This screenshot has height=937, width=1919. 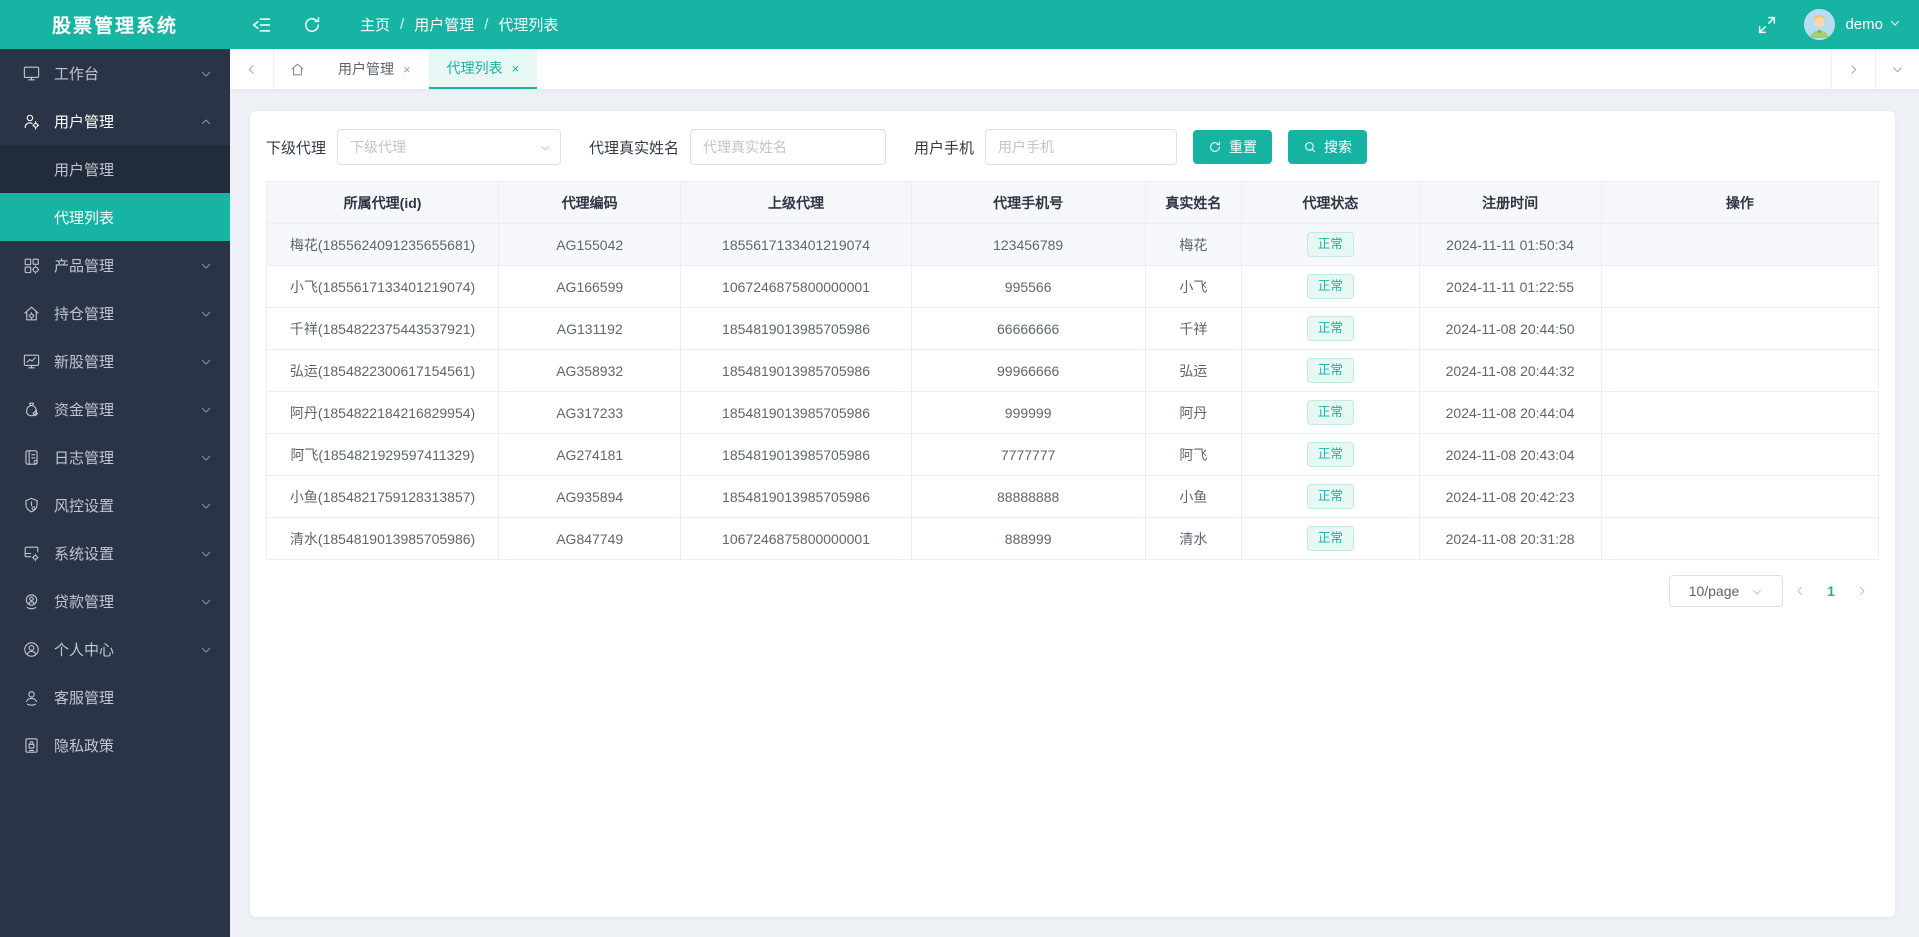 What do you see at coordinates (1740, 286) in the screenshot?
I see `cell-actions` at bounding box center [1740, 286].